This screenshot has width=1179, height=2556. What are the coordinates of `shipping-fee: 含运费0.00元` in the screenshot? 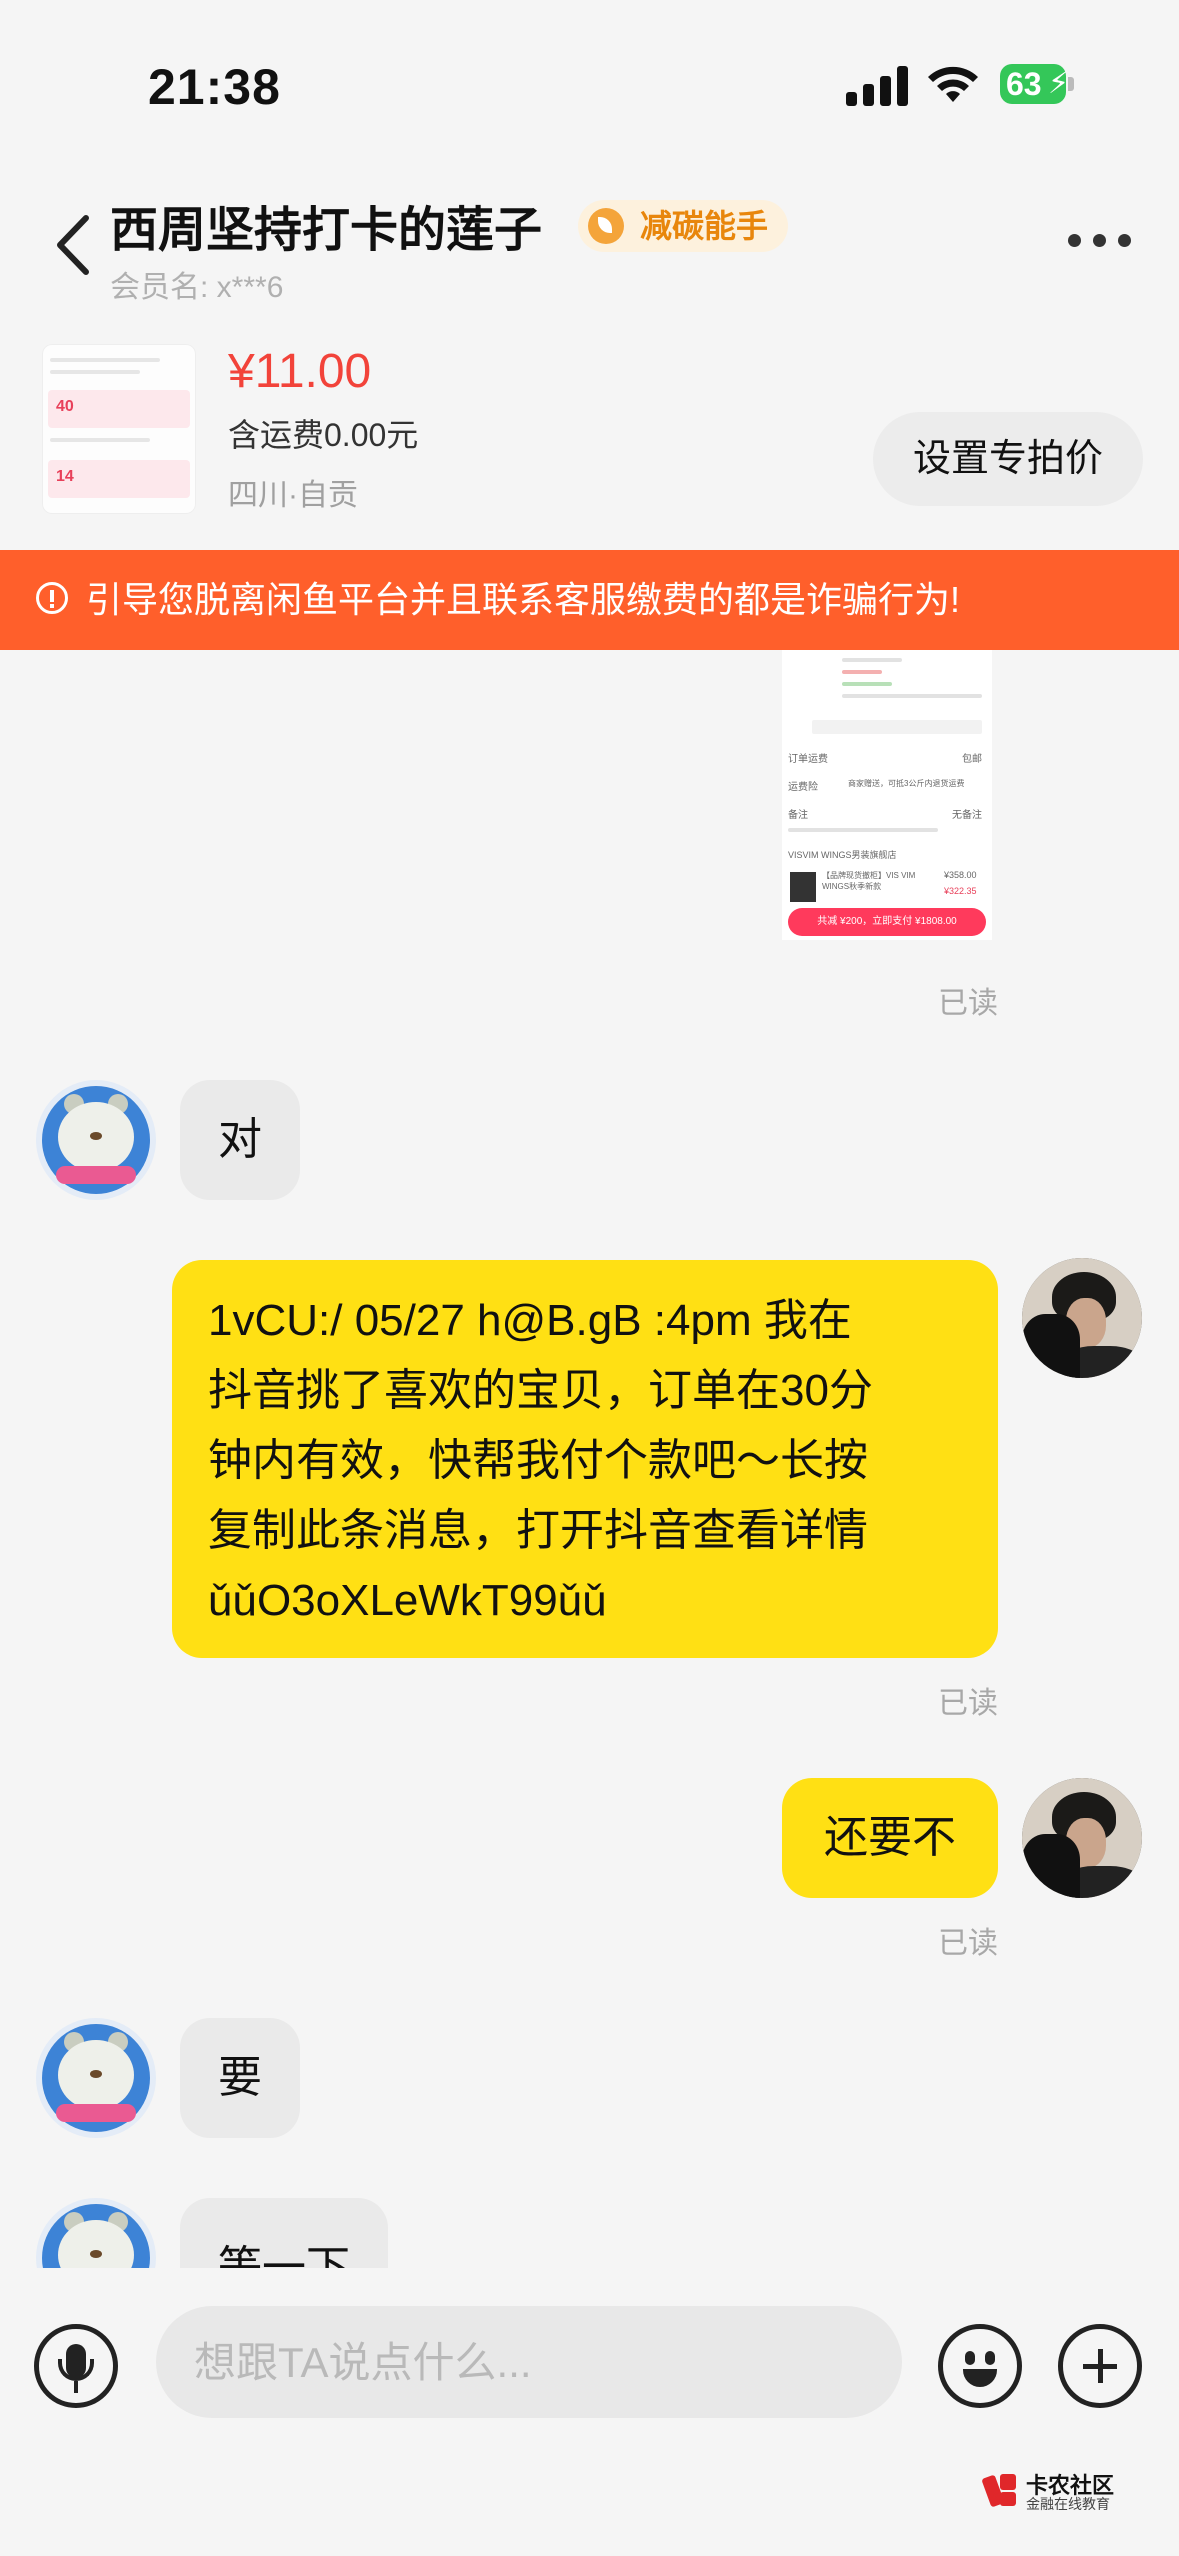 It's located at (323, 435).